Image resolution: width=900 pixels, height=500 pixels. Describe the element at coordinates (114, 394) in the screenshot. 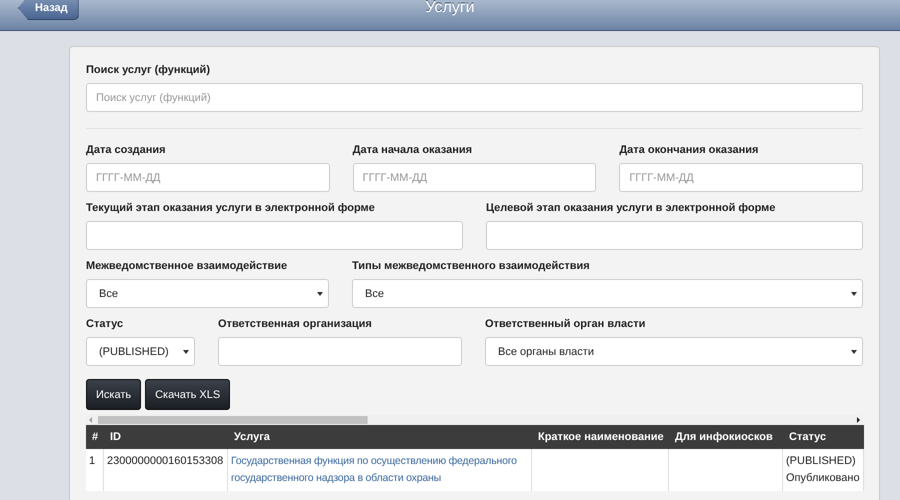

I see `action-button: Искать` at that location.